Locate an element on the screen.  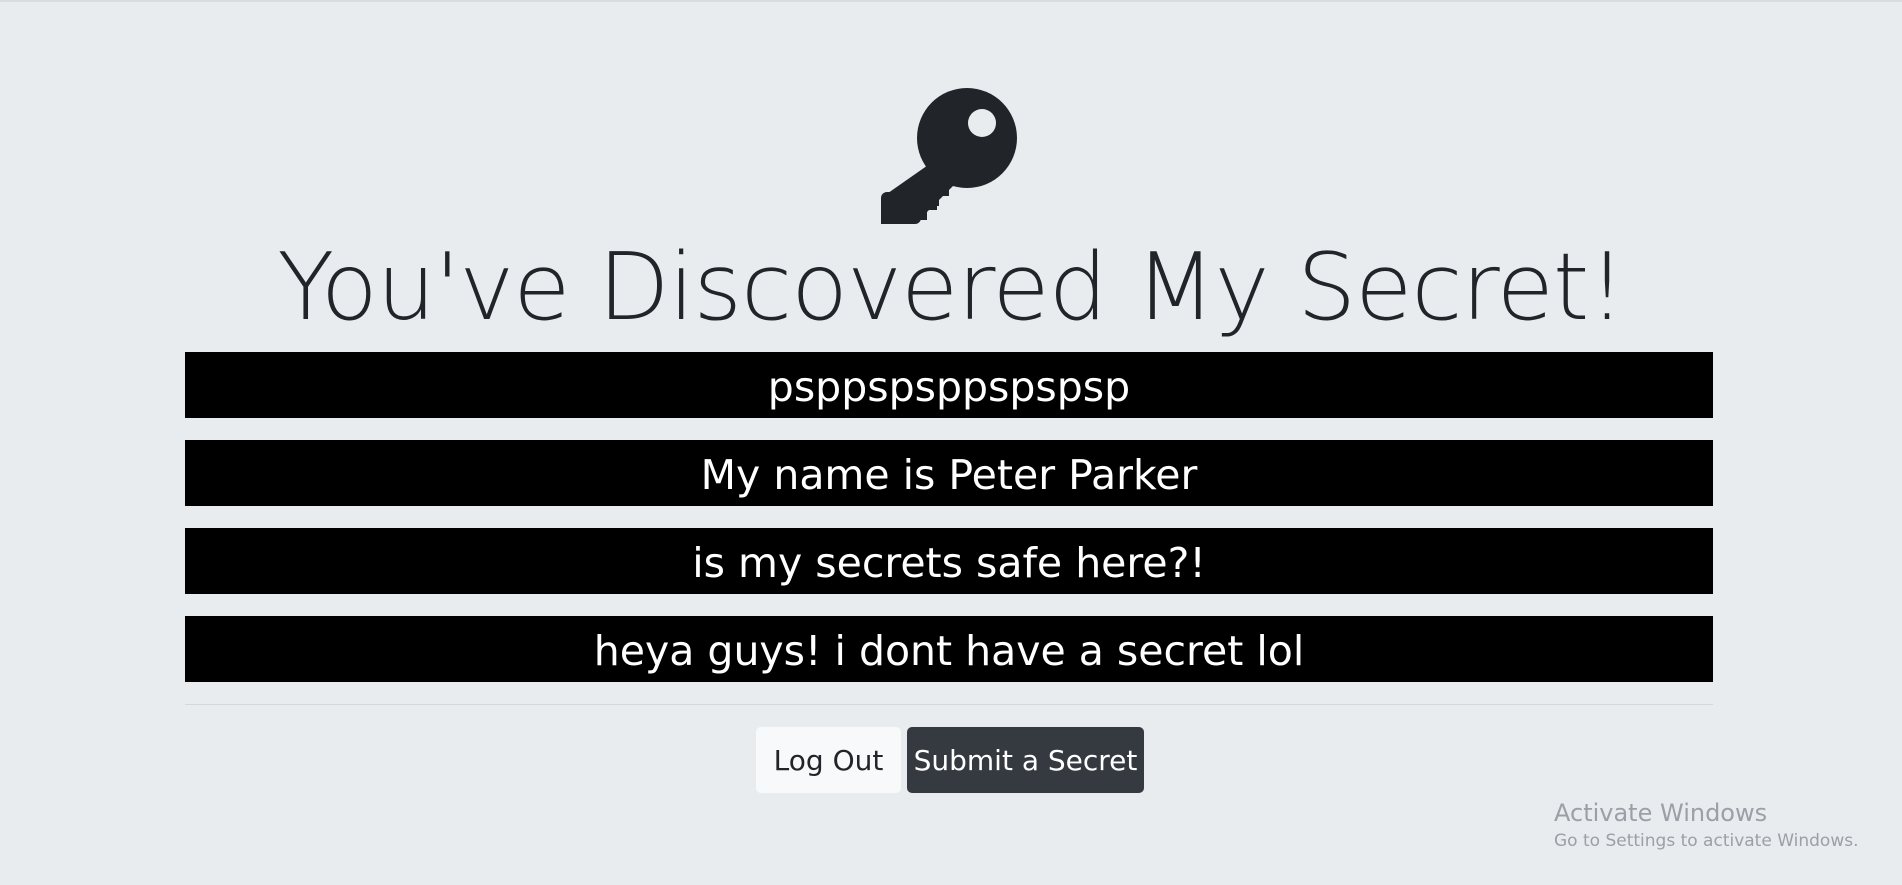
submit-secret-button: Submit a Secret is located at coordinates (1025, 760).